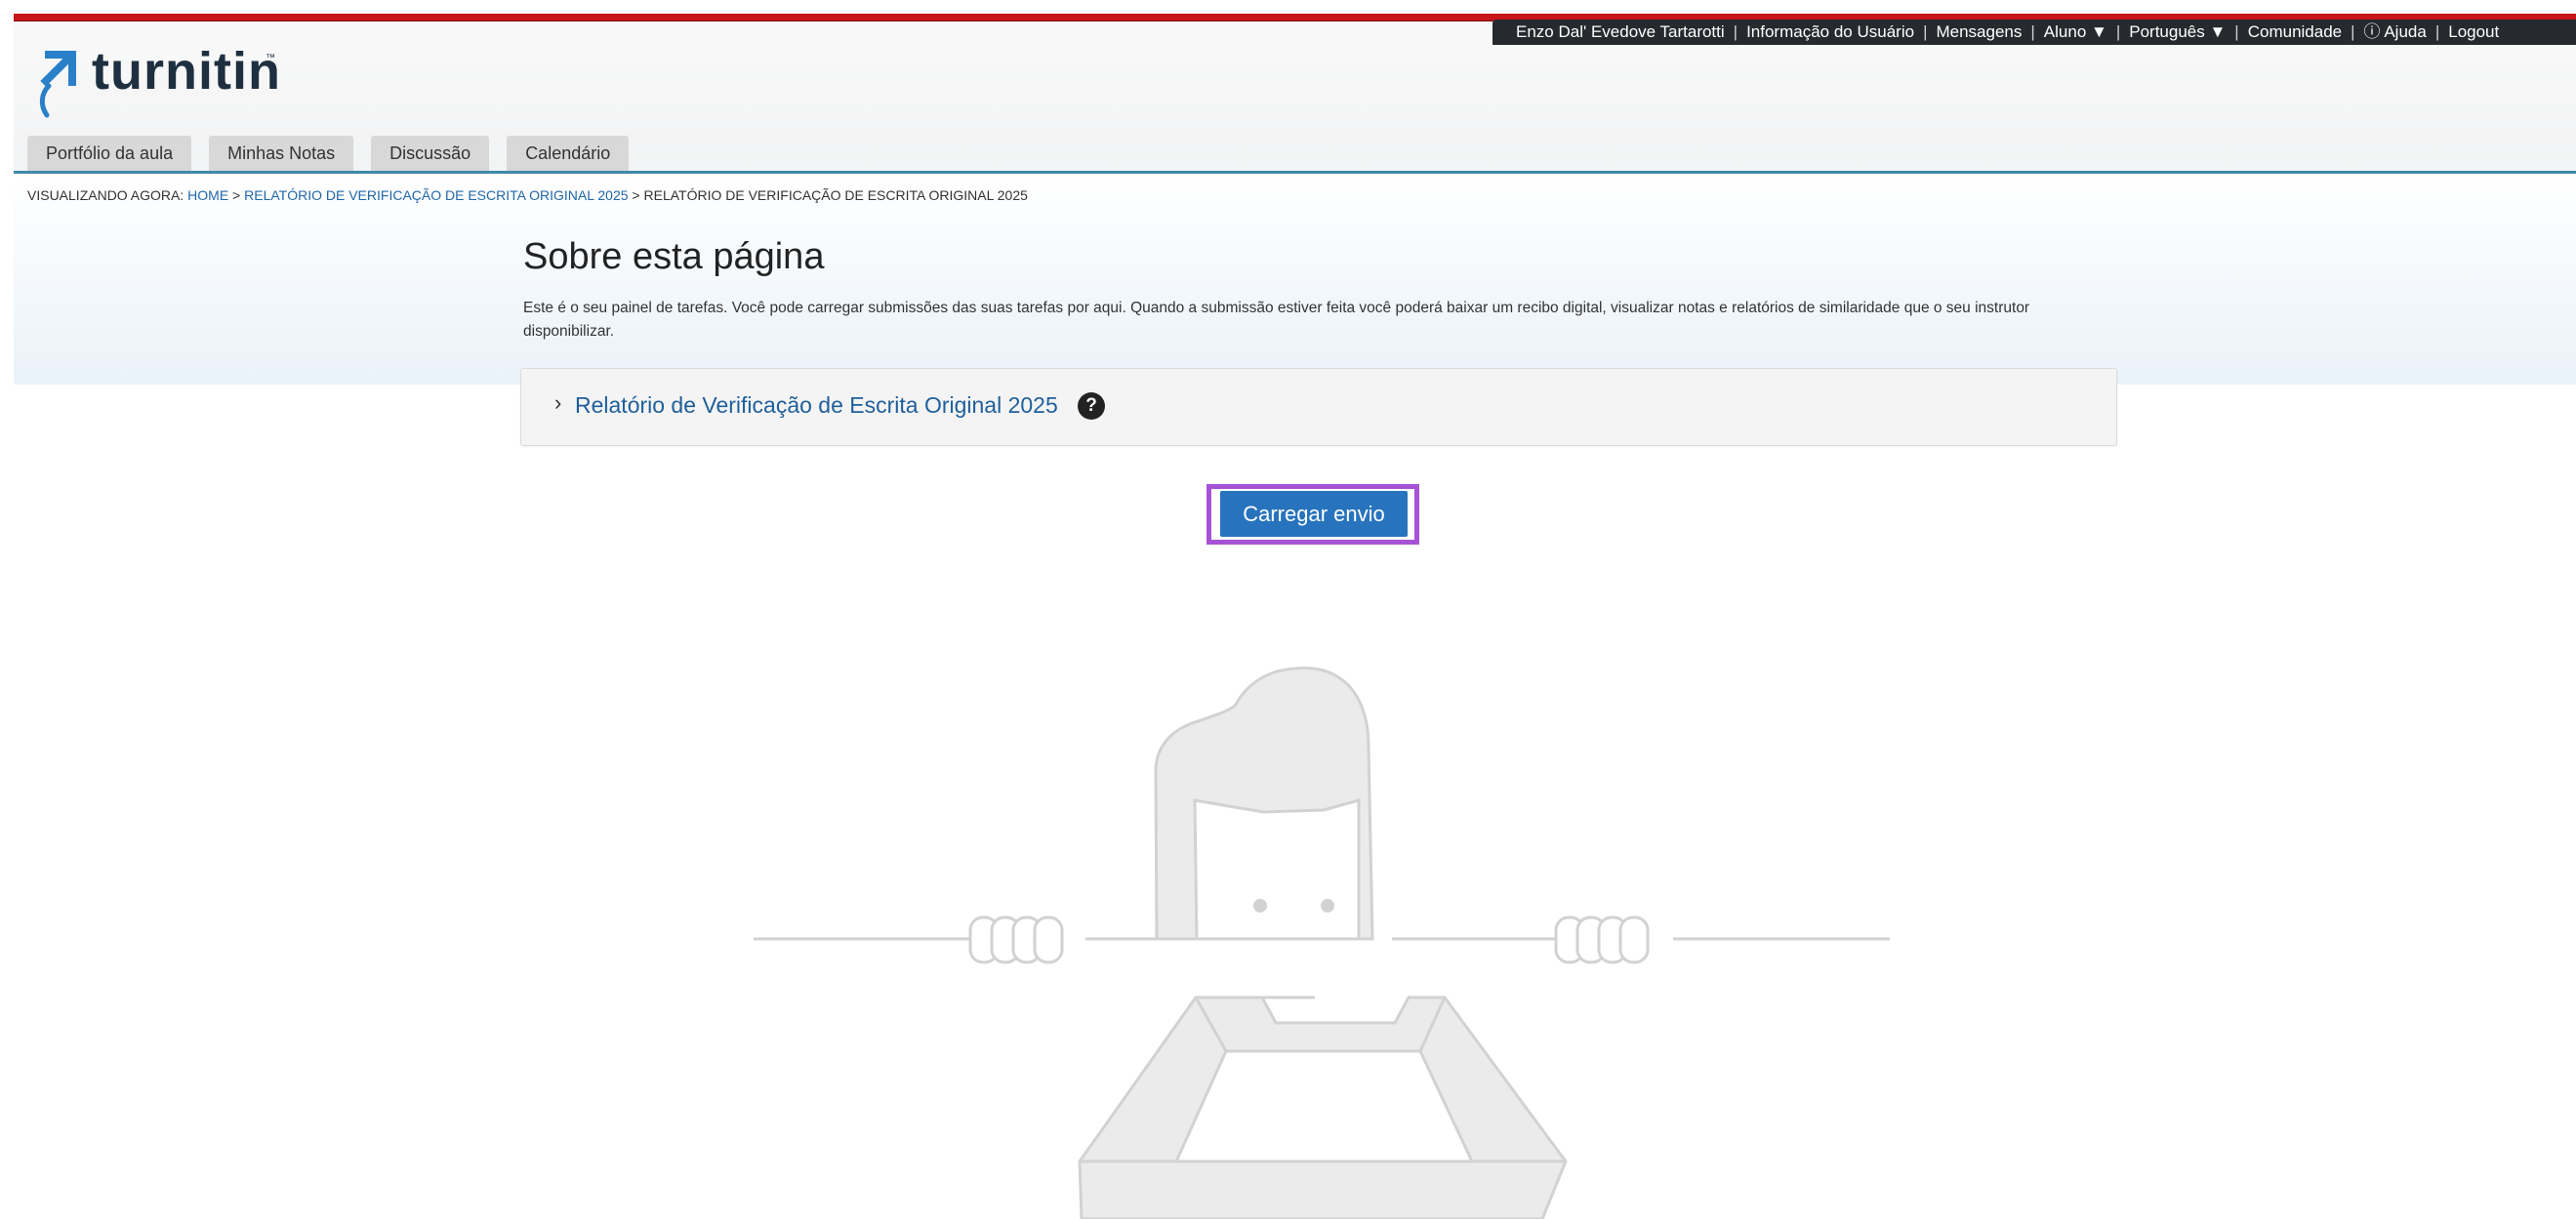 The width and height of the screenshot is (2576, 1219). I want to click on question-mark-icon: ?, so click(1091, 406).